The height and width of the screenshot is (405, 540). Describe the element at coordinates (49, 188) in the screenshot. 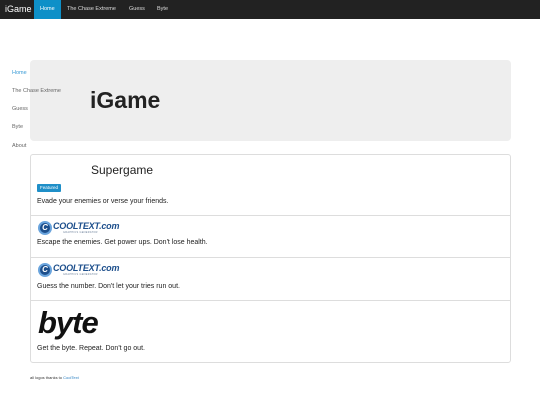

I see `featured-badge: Featured` at that location.